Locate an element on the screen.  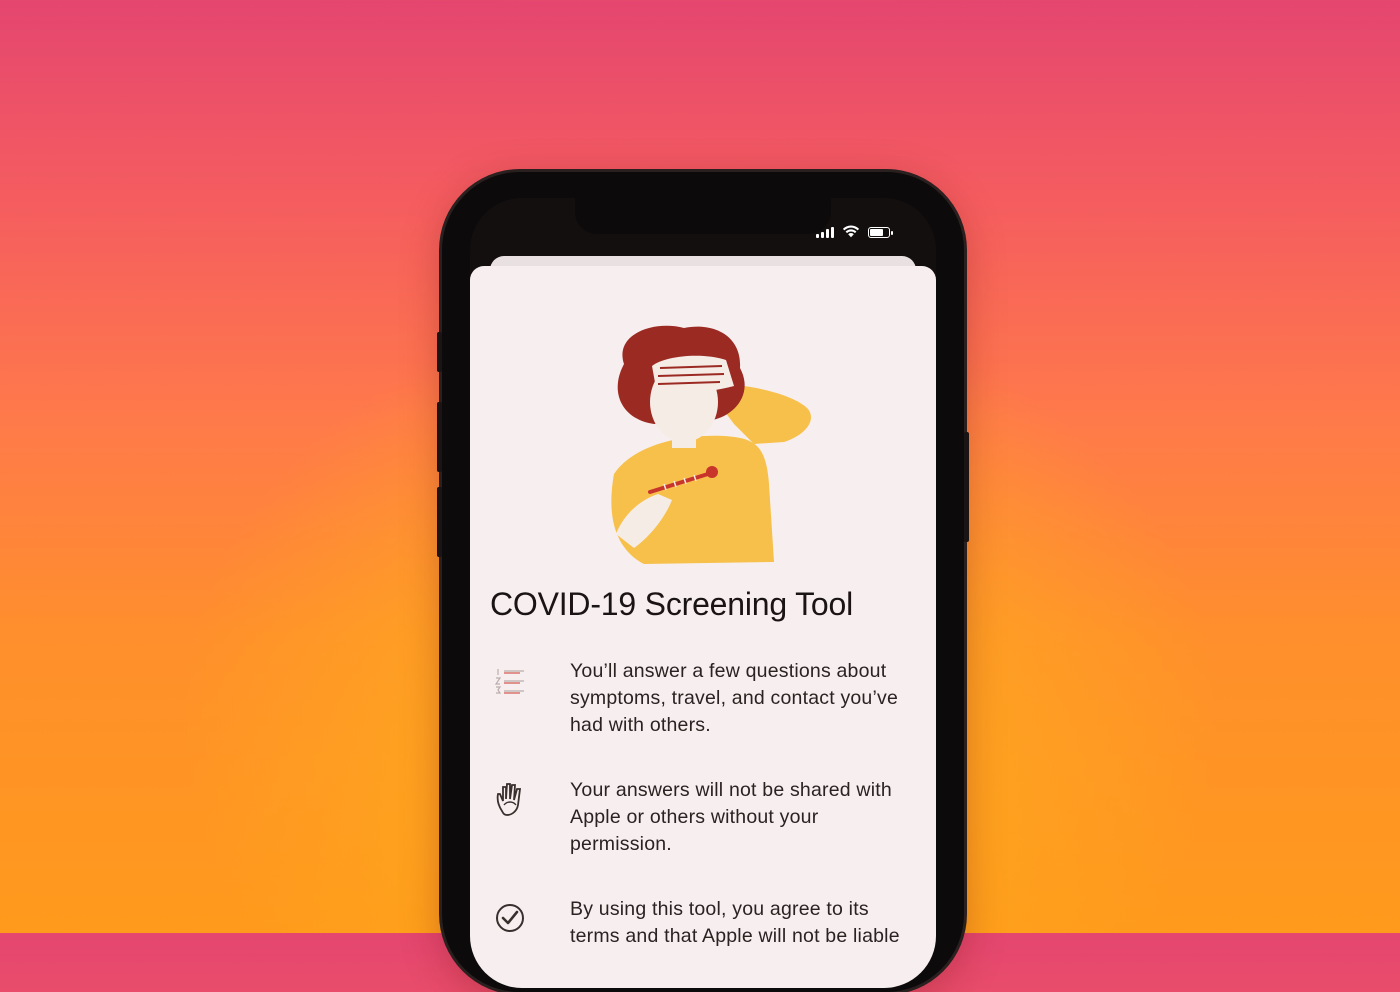
battery-icon is located at coordinates (880, 232).